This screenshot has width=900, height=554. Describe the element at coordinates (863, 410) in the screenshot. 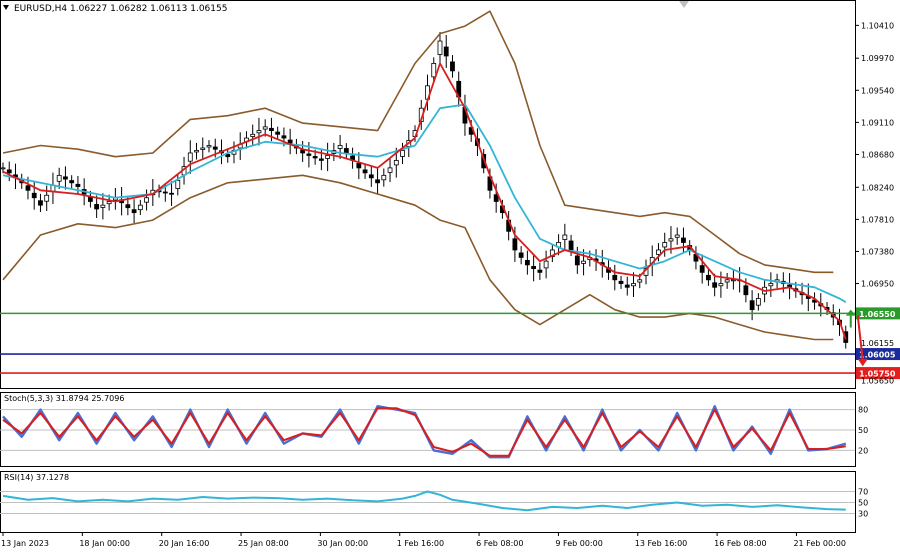

I see `stoch-tick-label: 80` at that location.